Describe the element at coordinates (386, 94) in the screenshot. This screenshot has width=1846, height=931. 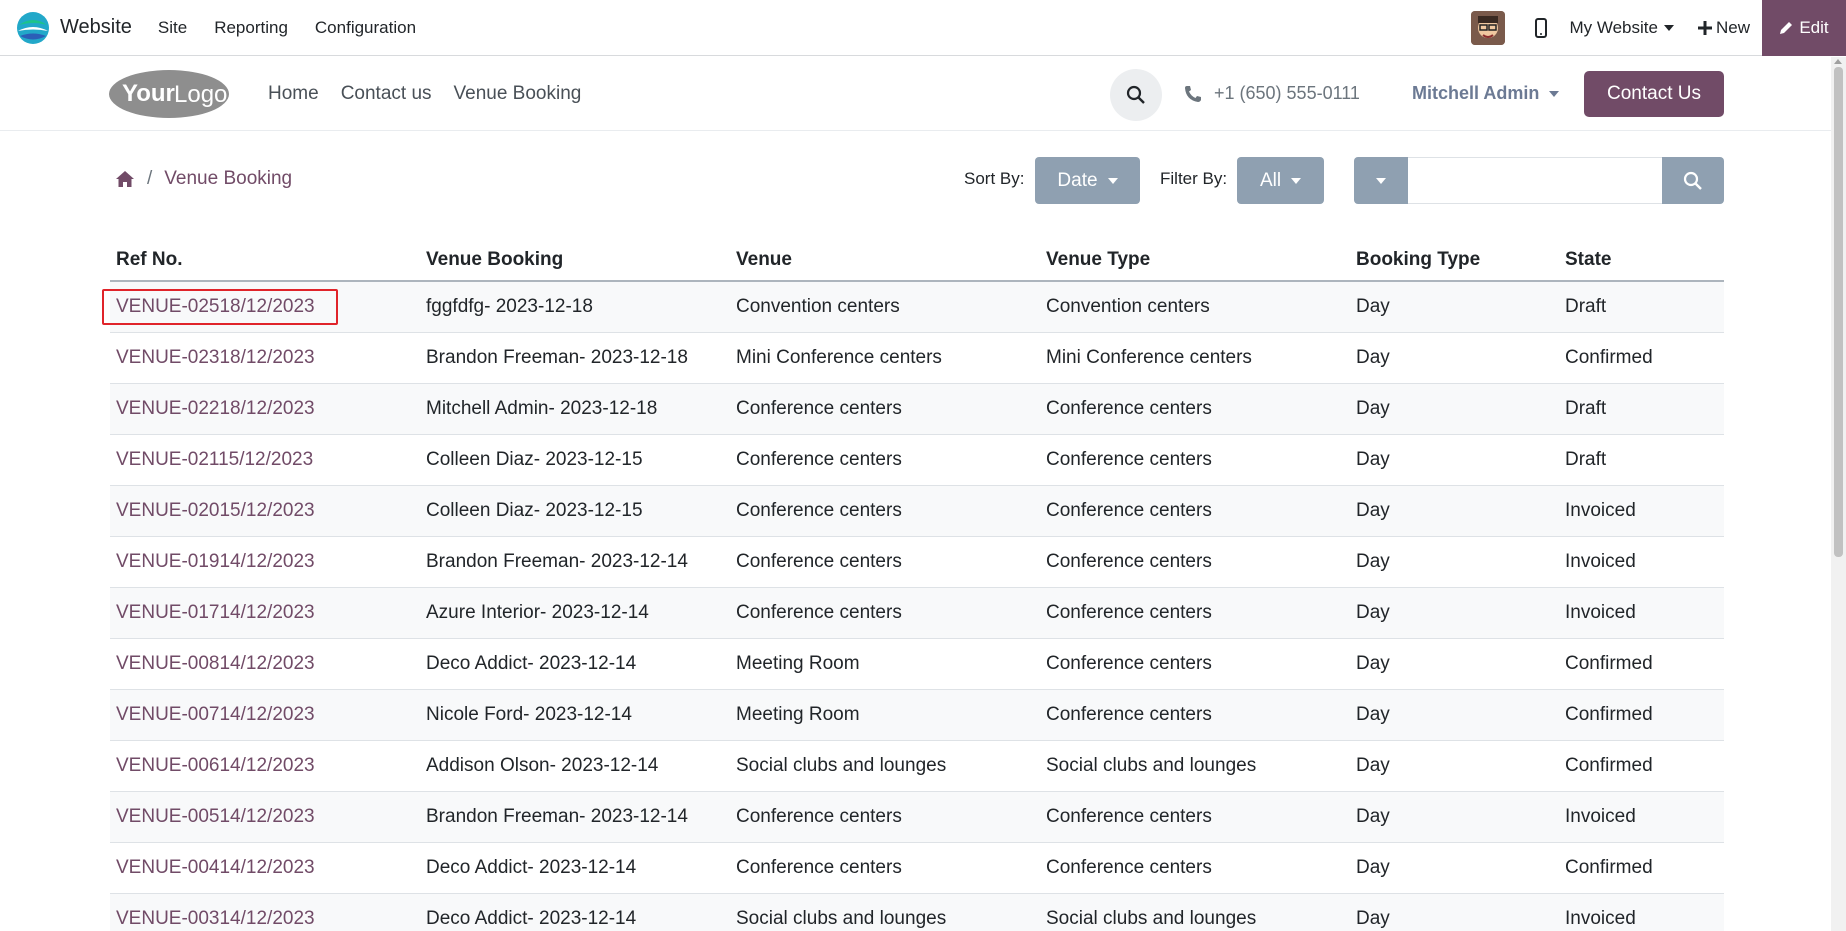
I see `nav-contact-us: Contact us` at that location.